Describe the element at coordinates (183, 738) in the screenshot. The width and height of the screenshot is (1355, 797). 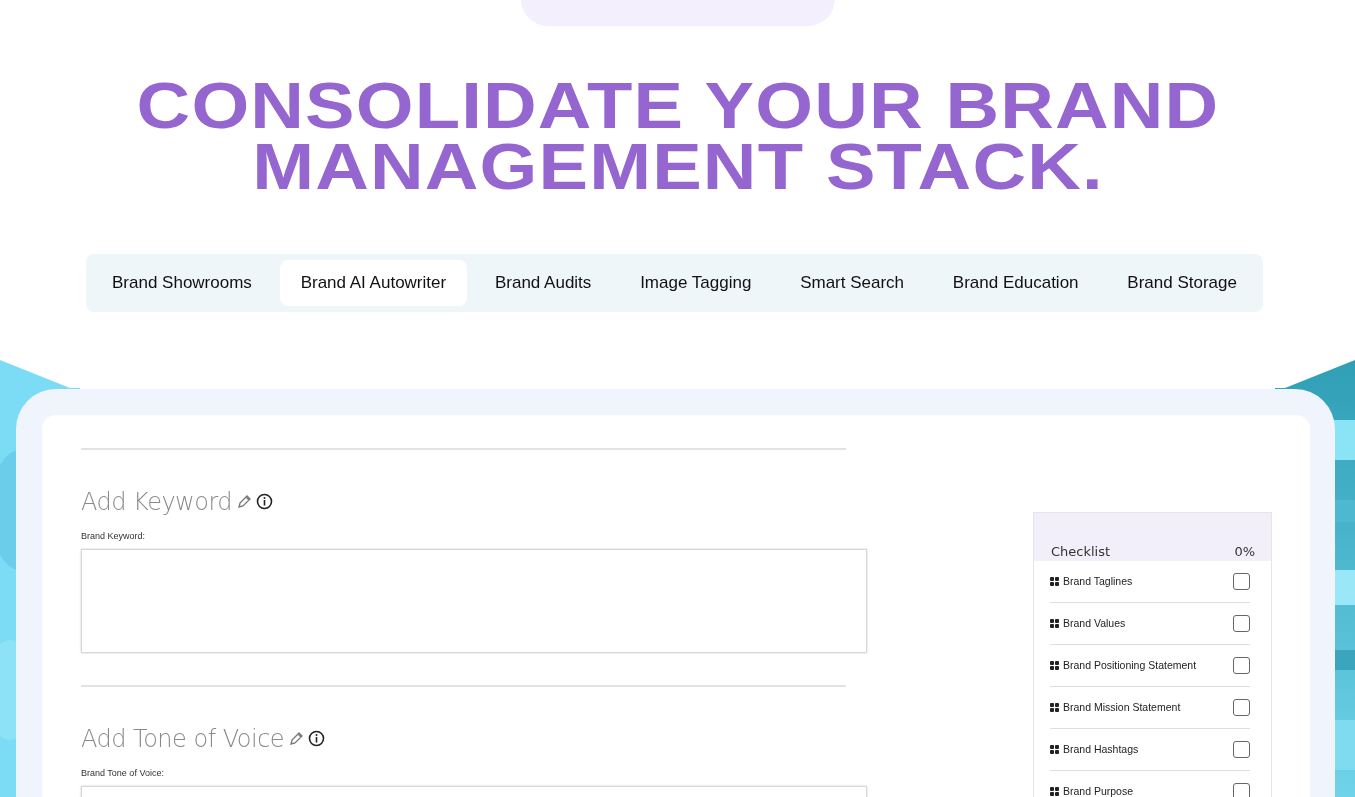
I see `section-title: Add Tone of Voice` at that location.